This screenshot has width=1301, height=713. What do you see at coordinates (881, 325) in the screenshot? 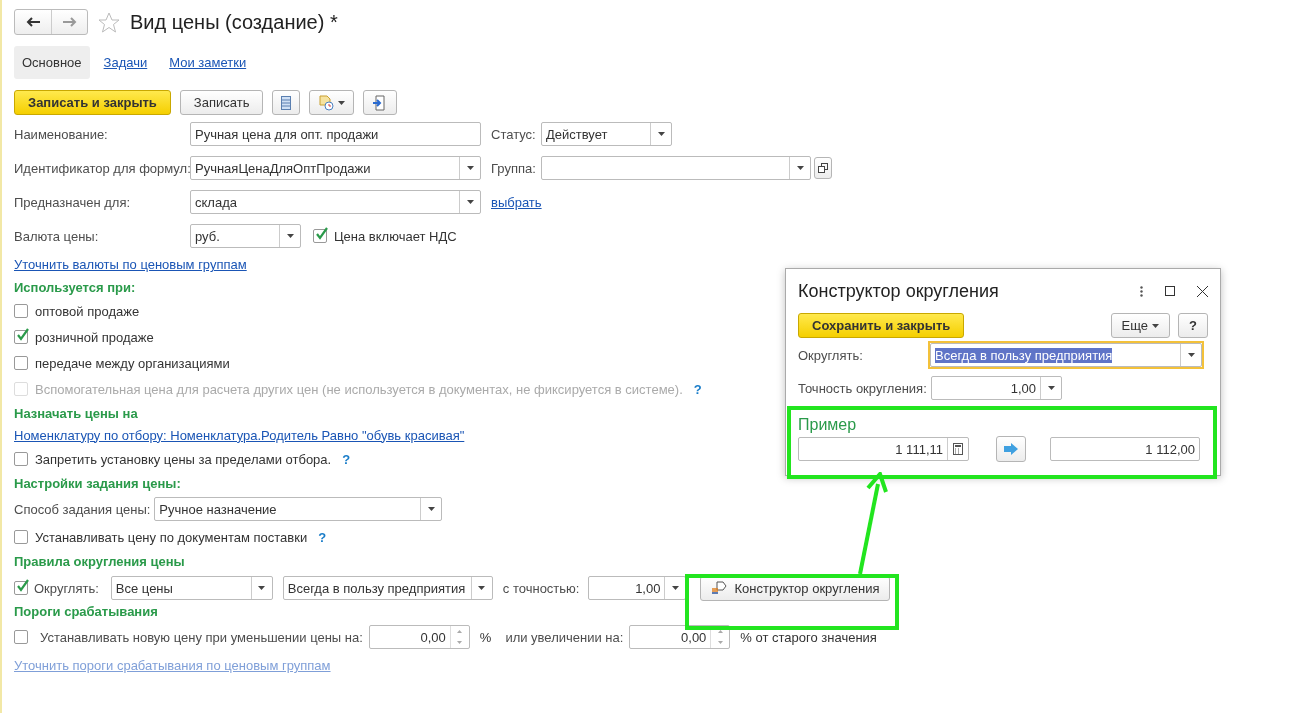
I see `save-and-close-button: Сохранить и закрыть` at bounding box center [881, 325].